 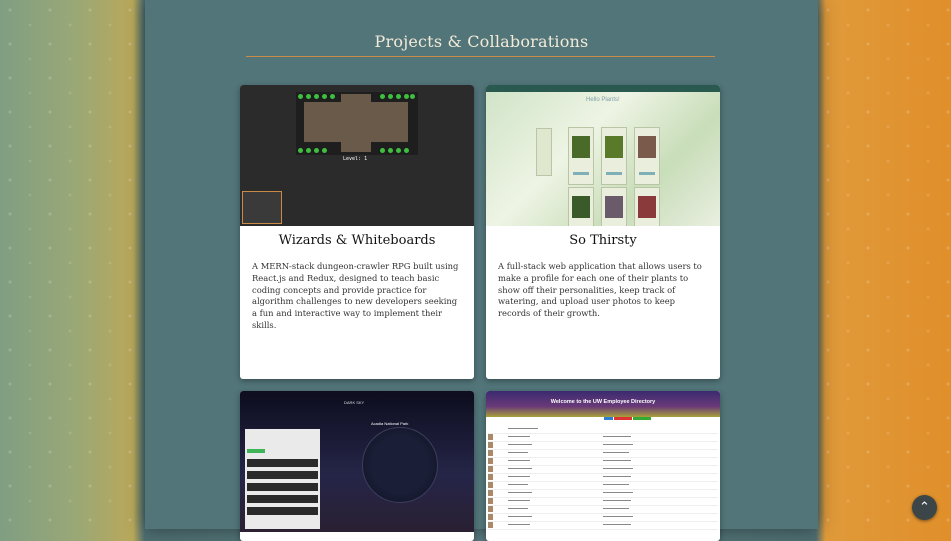 I want to click on scroll-to-top-button: ⌃, so click(x=924, y=507).